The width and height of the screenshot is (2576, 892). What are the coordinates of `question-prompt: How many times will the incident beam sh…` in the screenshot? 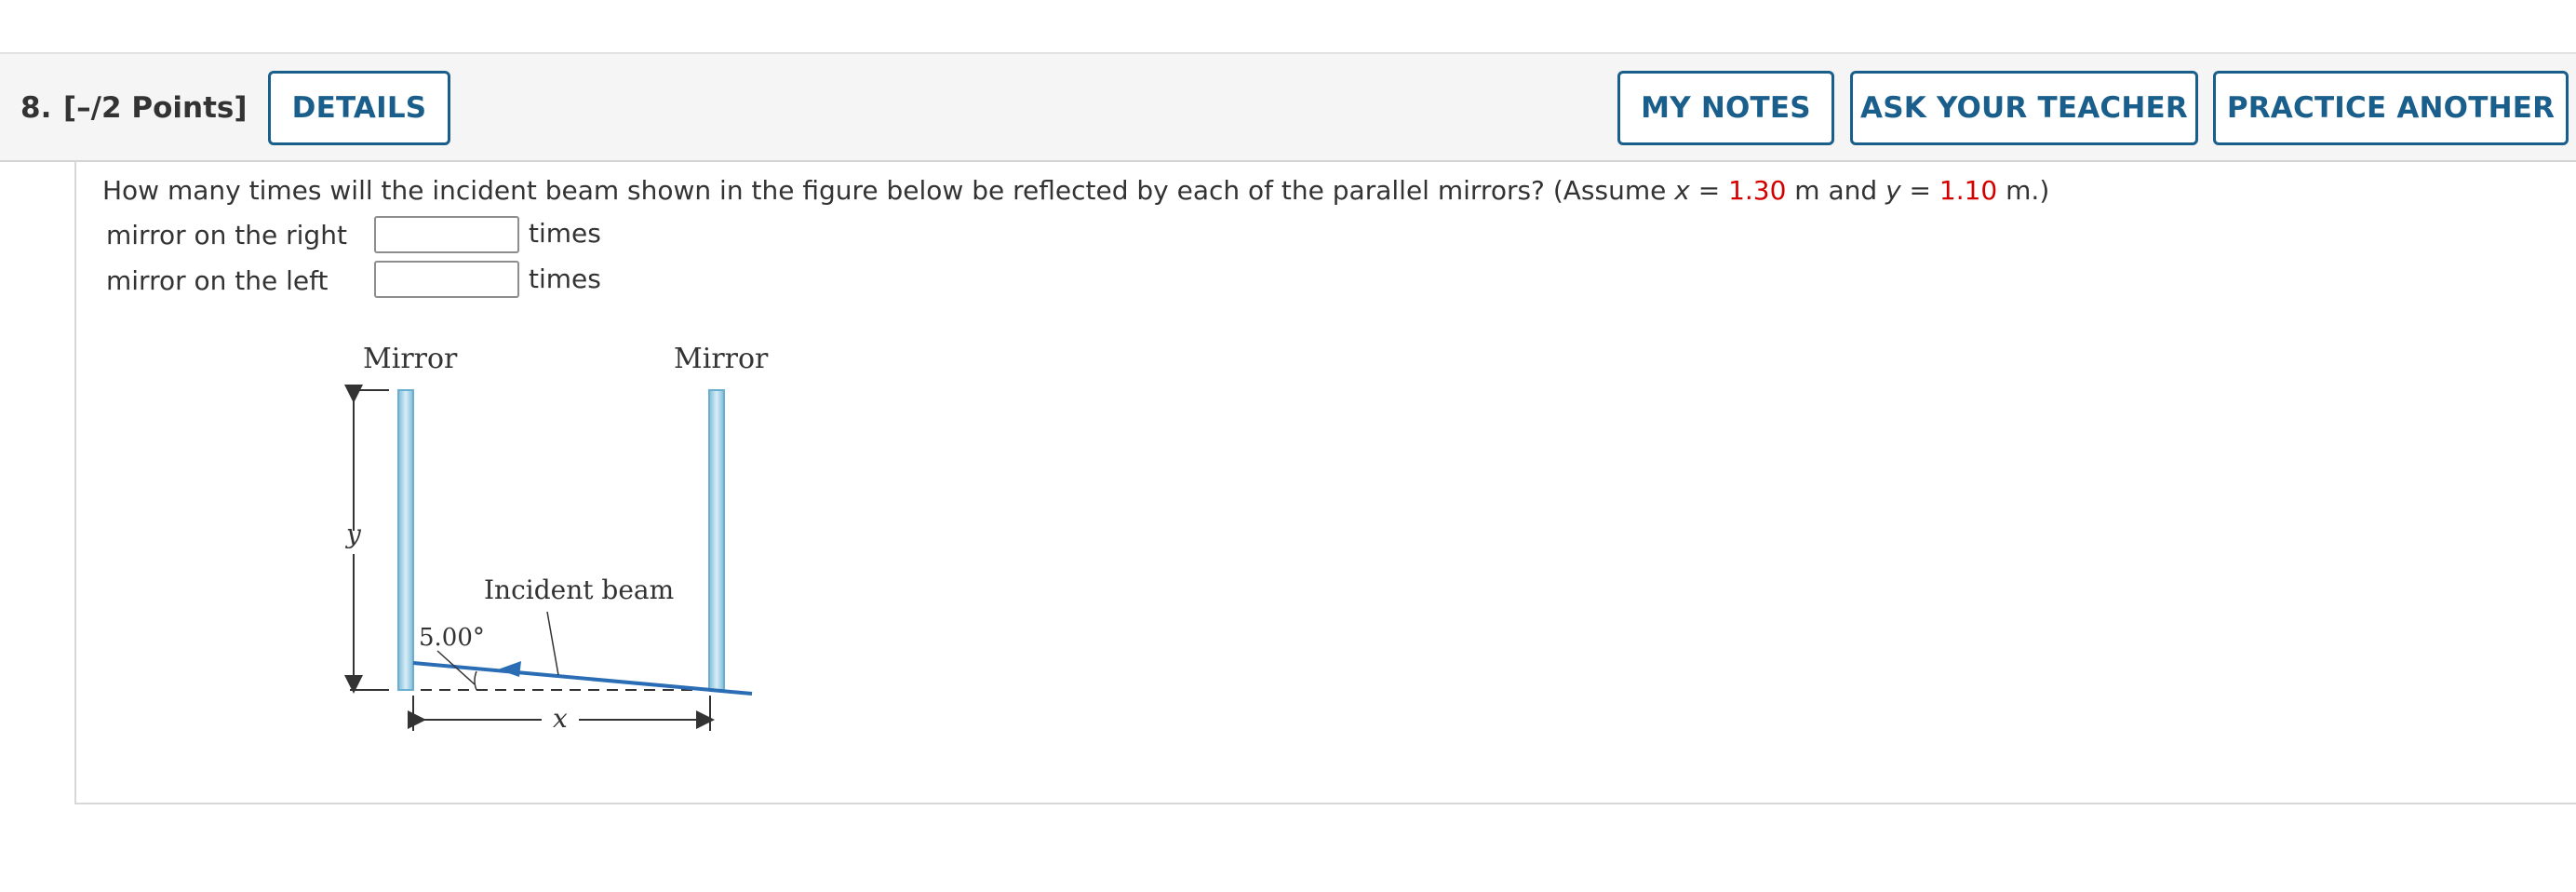 It's located at (1075, 191).